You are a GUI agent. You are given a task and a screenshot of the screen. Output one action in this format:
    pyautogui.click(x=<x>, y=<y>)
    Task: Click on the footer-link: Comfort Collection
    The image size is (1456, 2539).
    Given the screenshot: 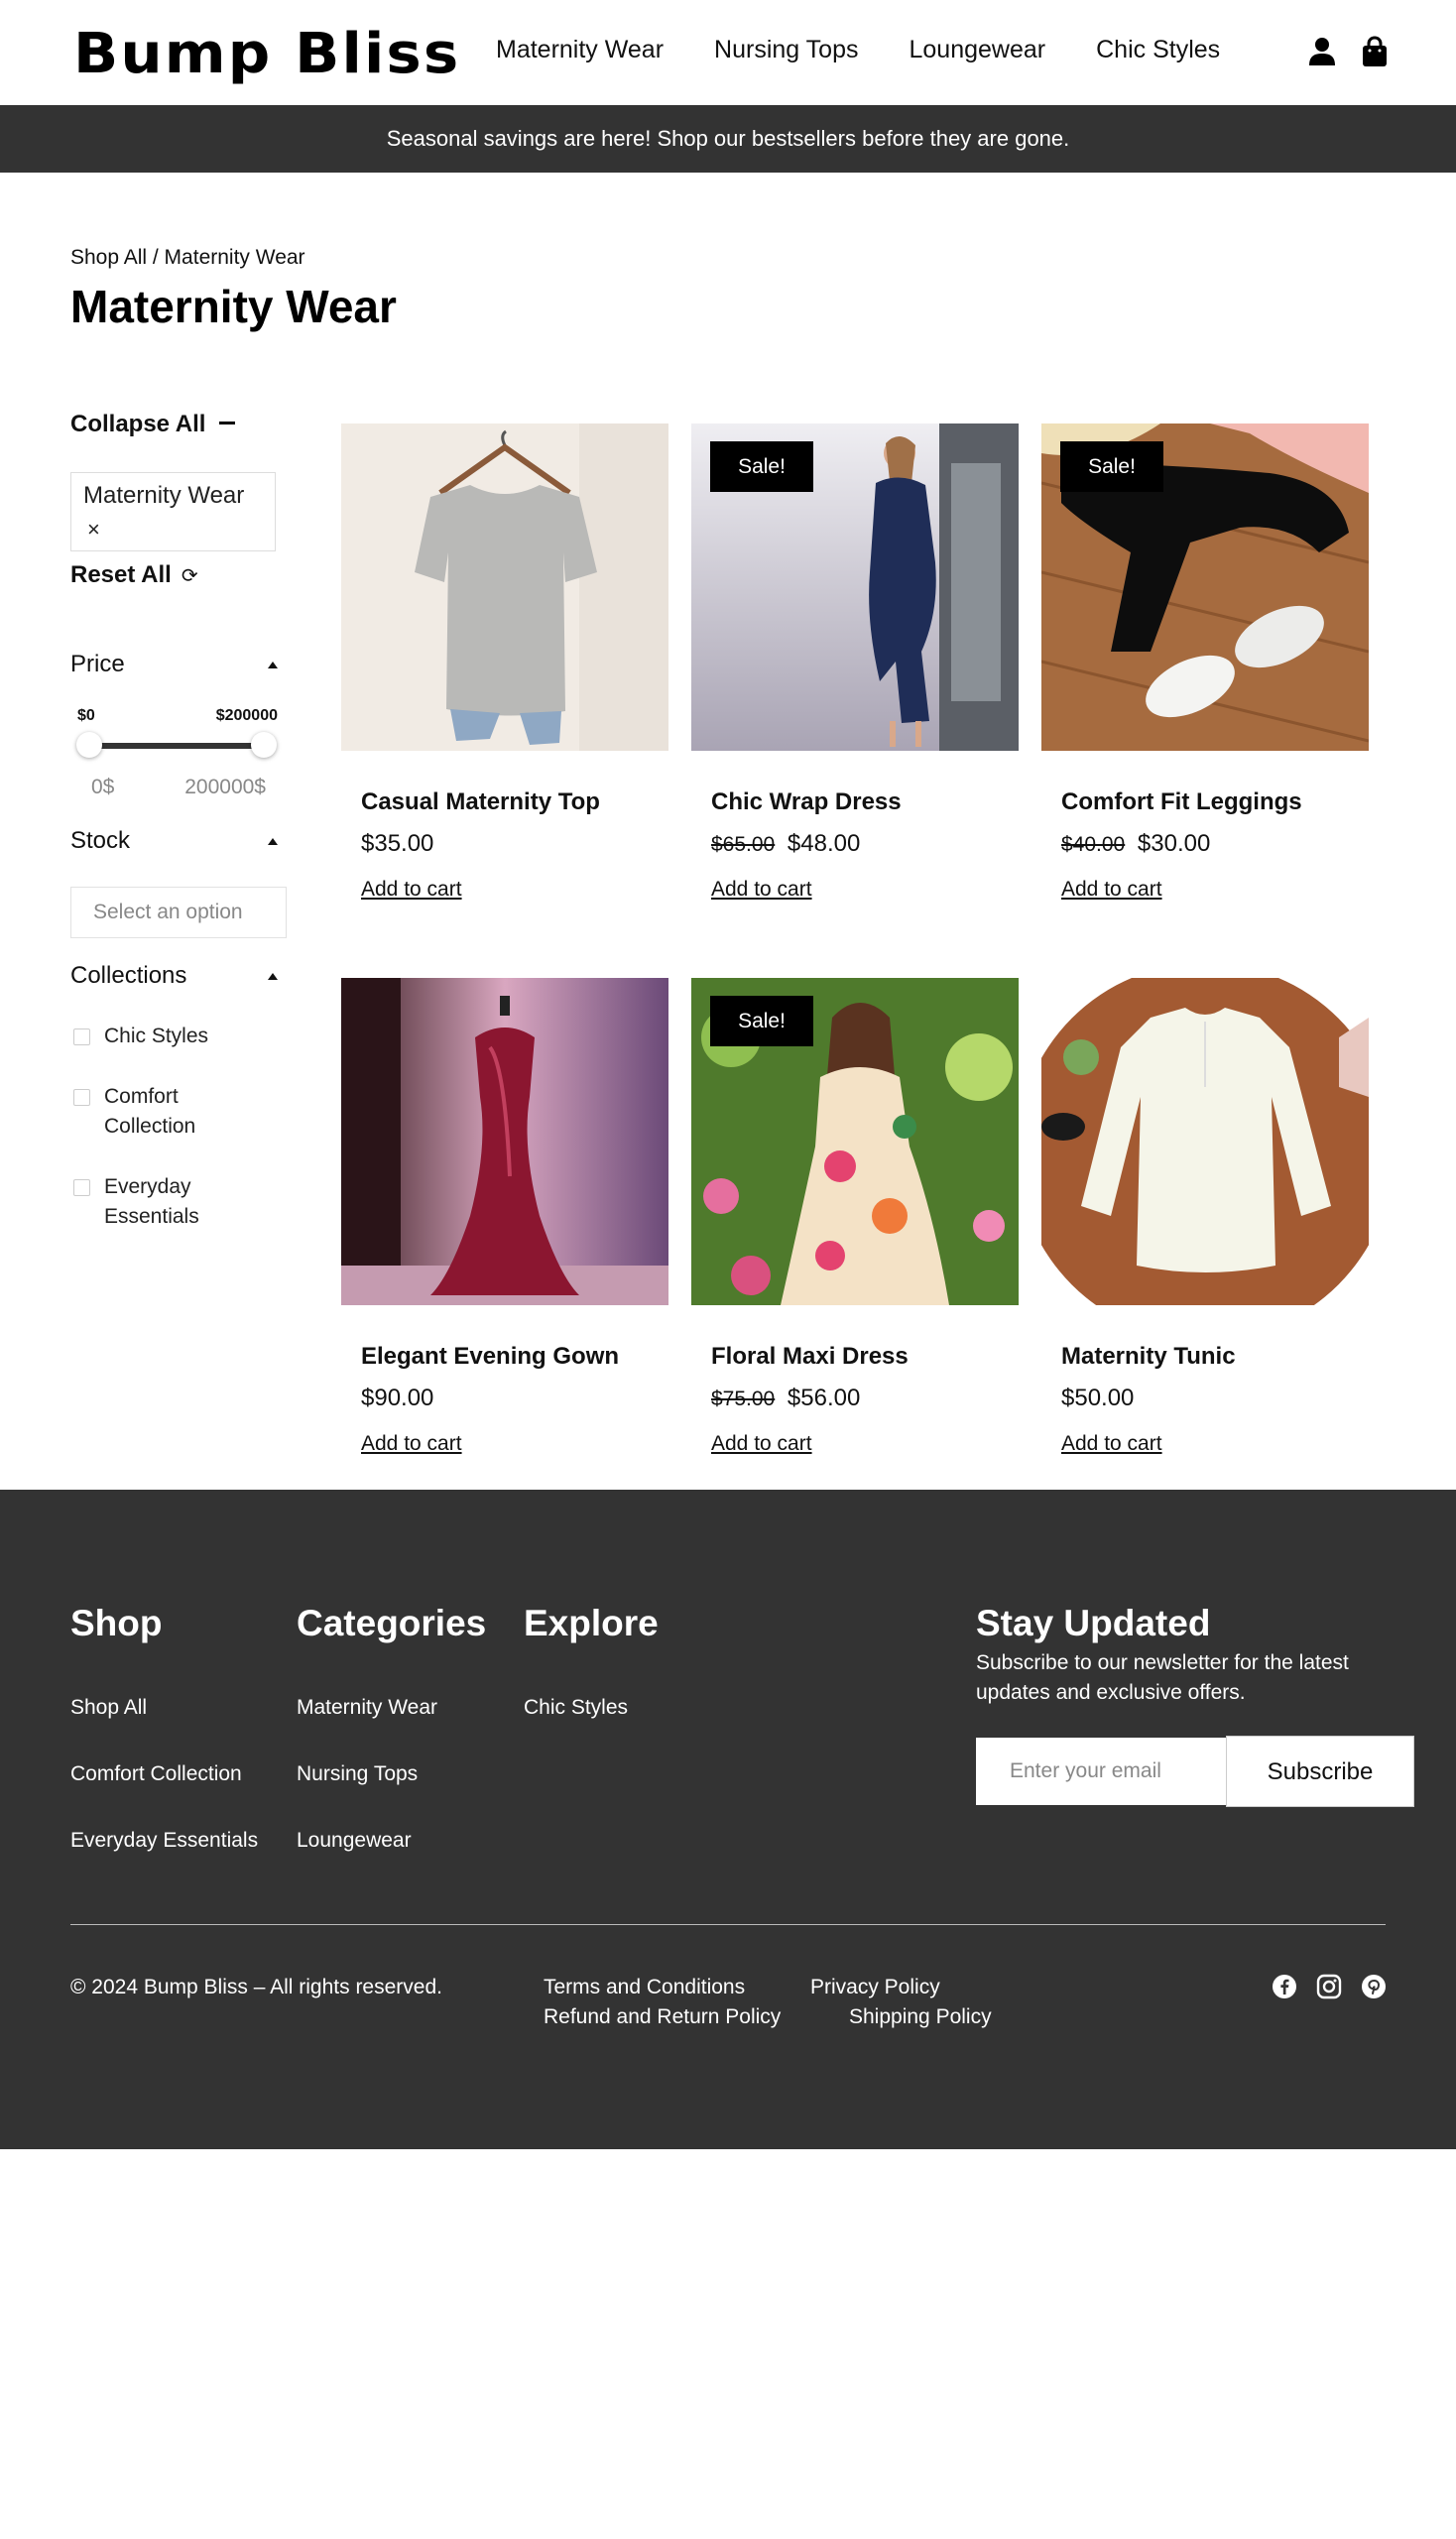 What is the action you would take?
    pyautogui.click(x=156, y=1774)
    